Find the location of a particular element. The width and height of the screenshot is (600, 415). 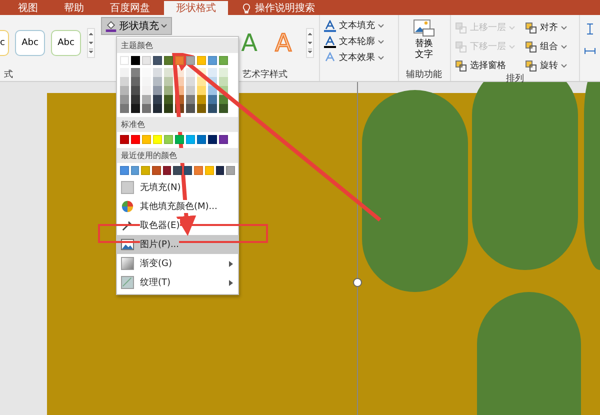

paint-bucket-icon is located at coordinates (111, 26).